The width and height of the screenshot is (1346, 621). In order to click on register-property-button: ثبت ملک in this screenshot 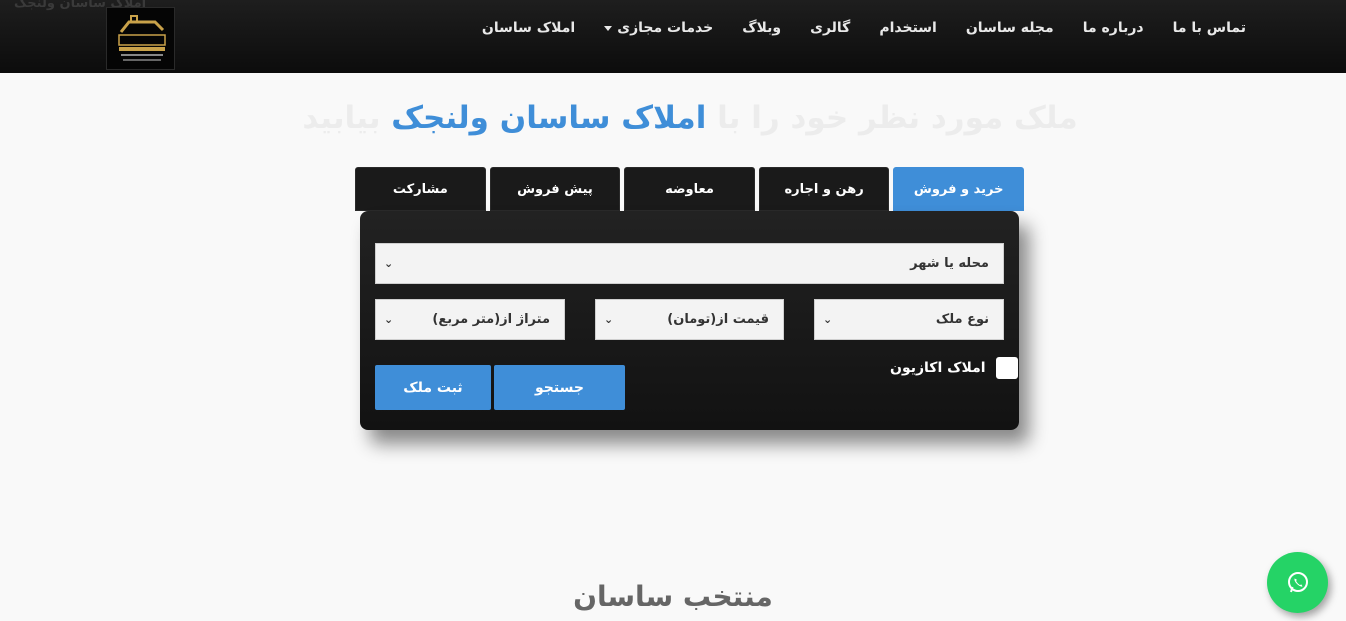, I will do `click(433, 387)`.